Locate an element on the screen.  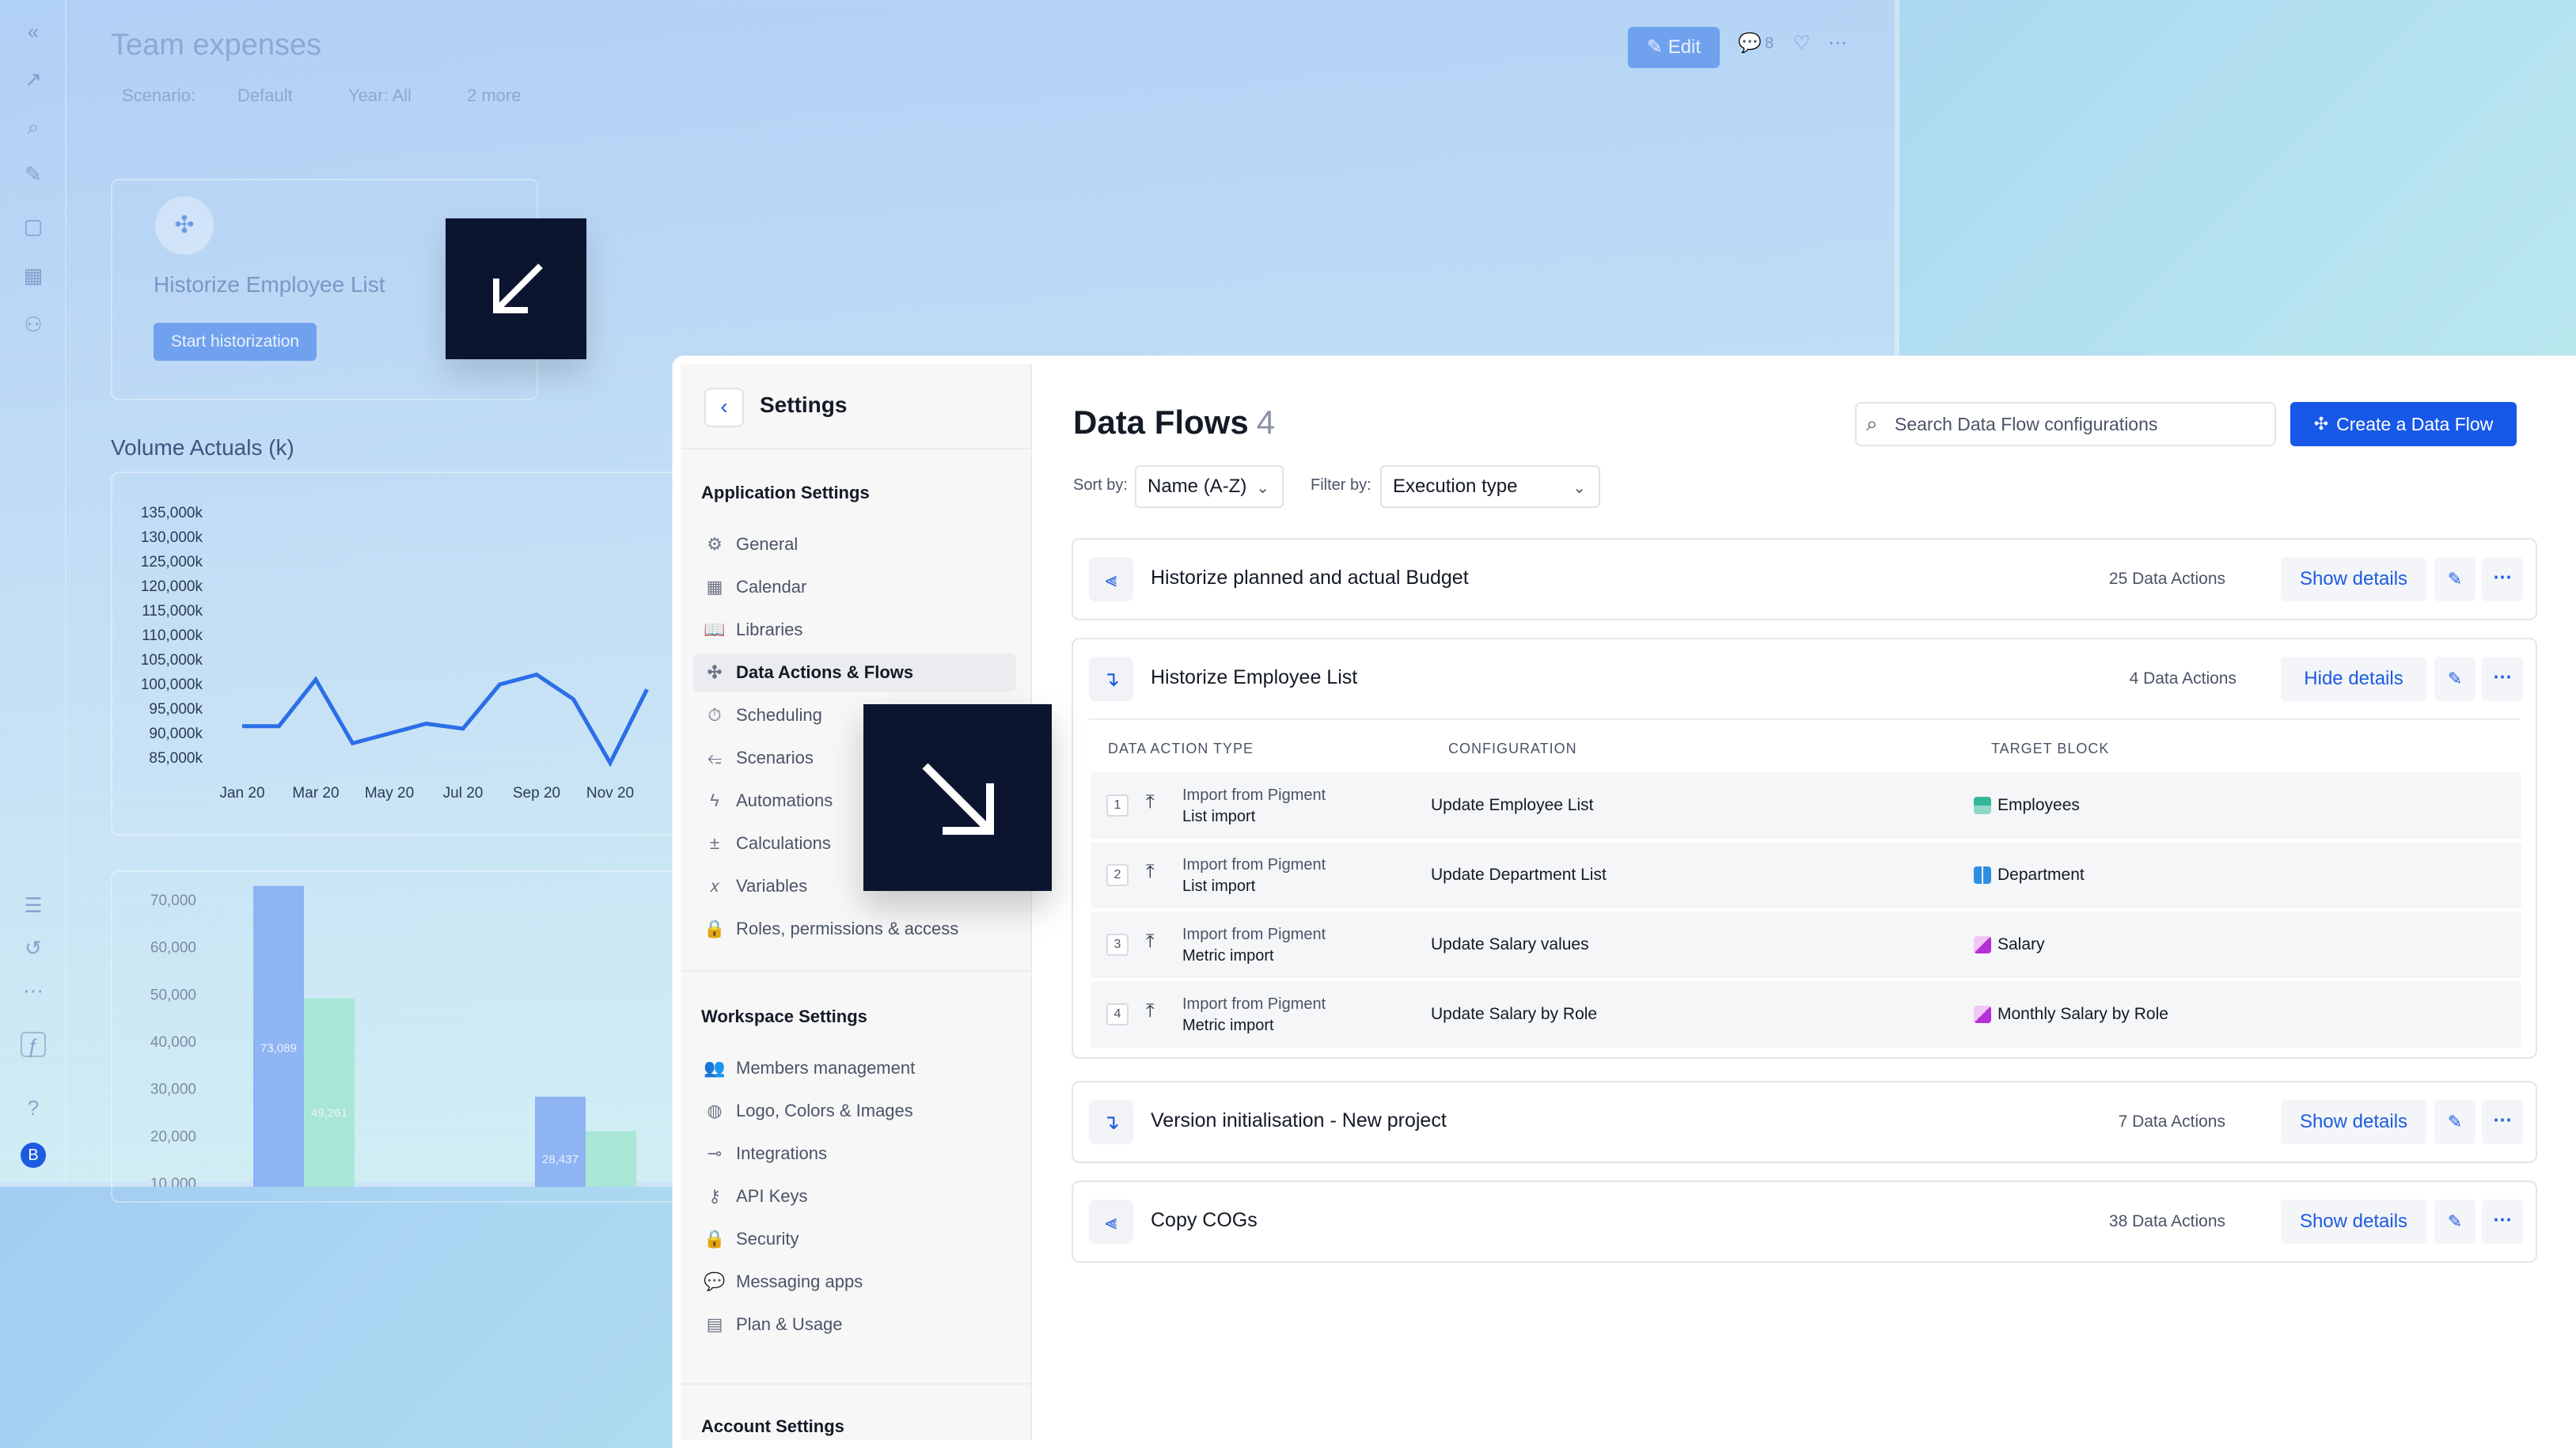
sidebar-item-label: General is located at coordinates (767, 544).